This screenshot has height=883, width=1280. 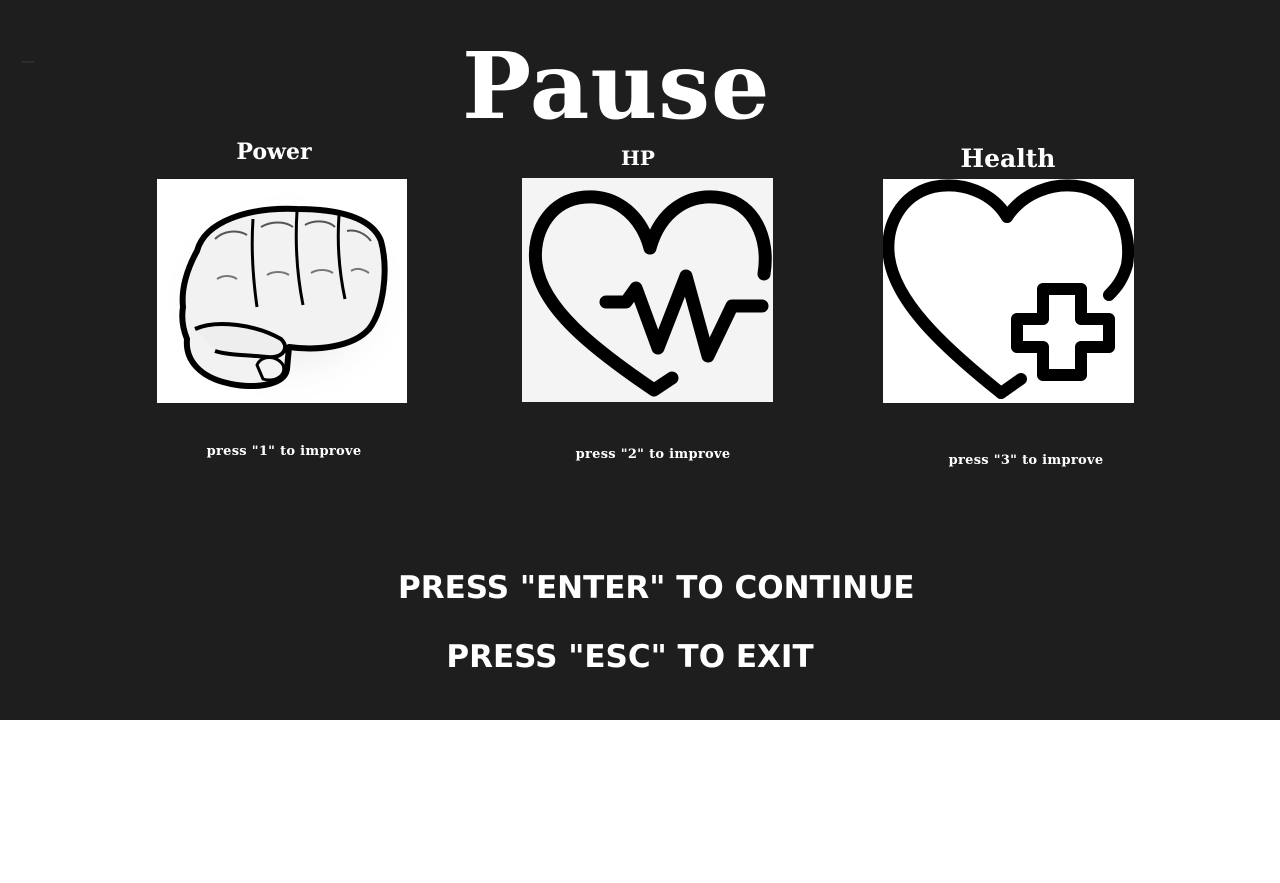 I want to click on fist-icon, so click(x=282, y=291).